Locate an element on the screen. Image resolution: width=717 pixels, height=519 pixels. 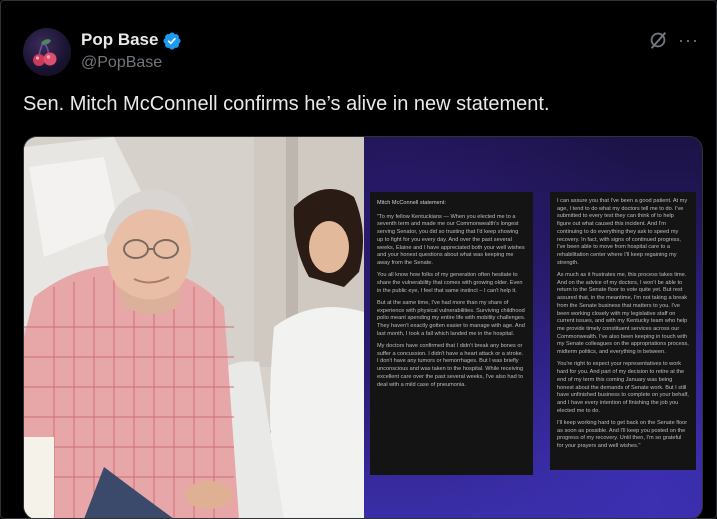
verified-badge-icon is located at coordinates (172, 41).